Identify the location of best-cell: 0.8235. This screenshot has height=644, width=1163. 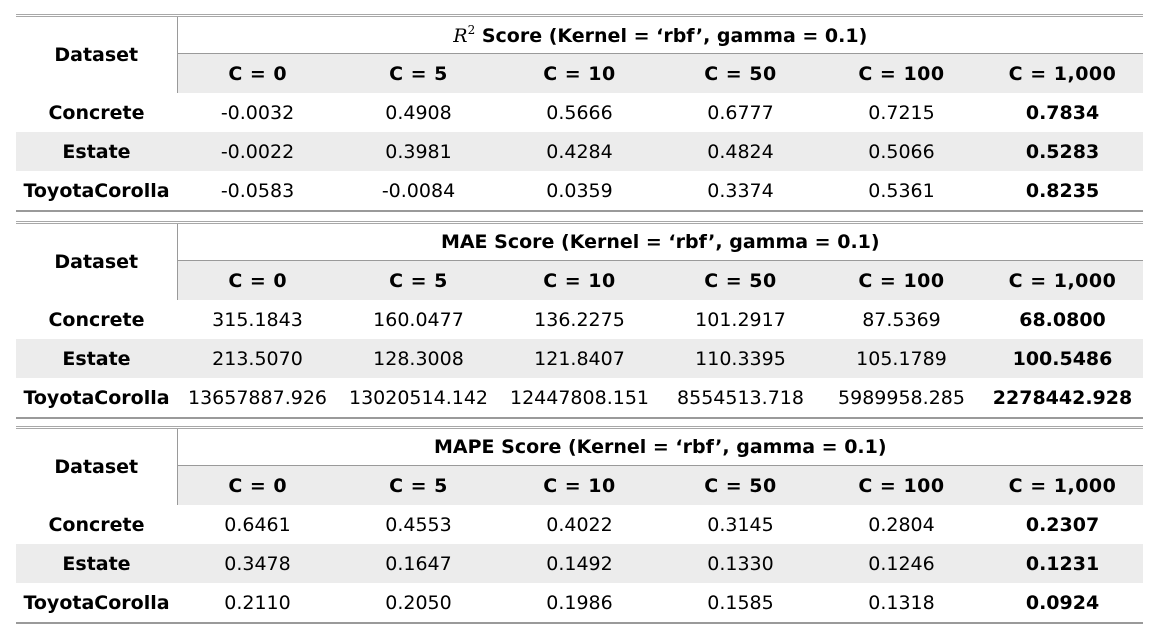
(1062, 190).